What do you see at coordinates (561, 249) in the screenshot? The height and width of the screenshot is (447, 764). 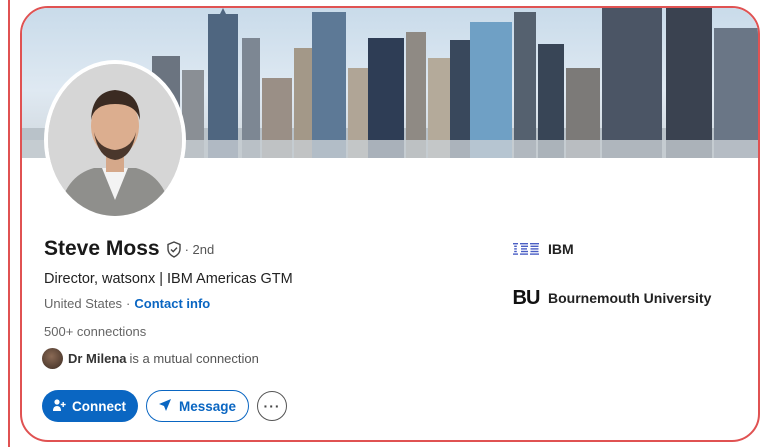 I see `org-ibm-name: IBM` at bounding box center [561, 249].